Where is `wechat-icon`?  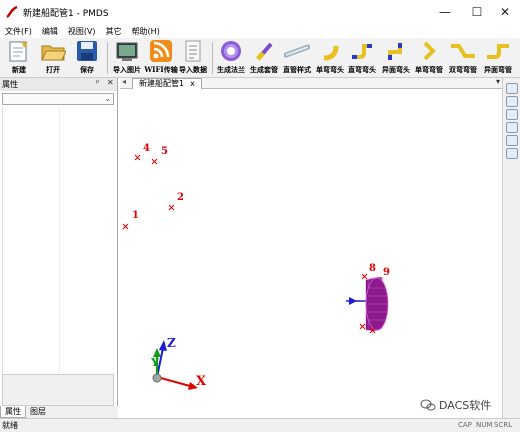
wechat-icon is located at coordinates (428, 405).